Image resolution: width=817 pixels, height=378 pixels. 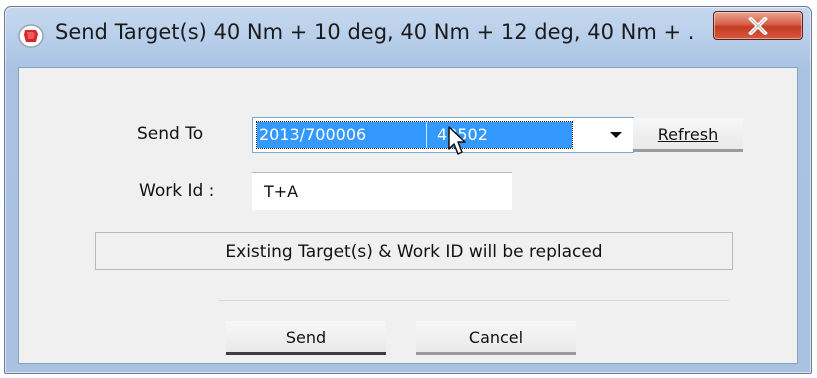 I want to click on close-icon, so click(x=758, y=25).